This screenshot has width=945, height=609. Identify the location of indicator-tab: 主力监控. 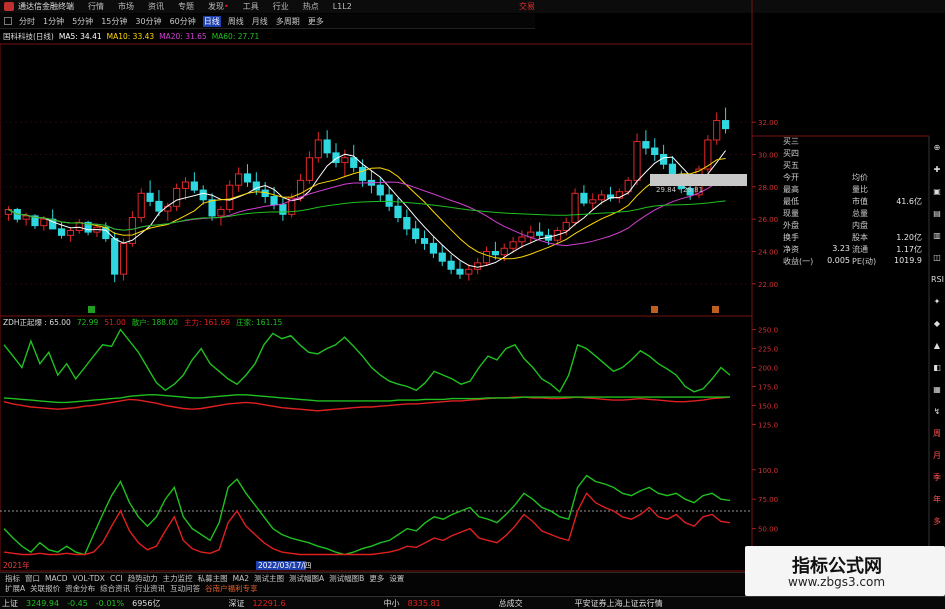
(178, 578).